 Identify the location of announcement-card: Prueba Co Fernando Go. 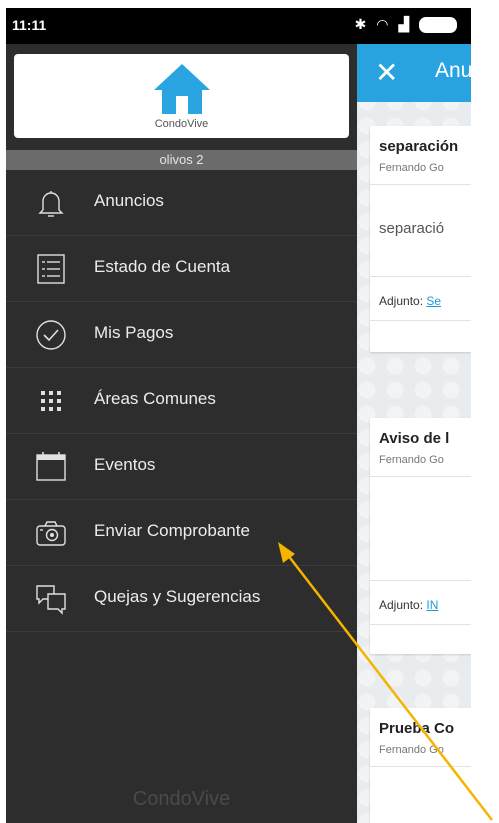
(420, 765).